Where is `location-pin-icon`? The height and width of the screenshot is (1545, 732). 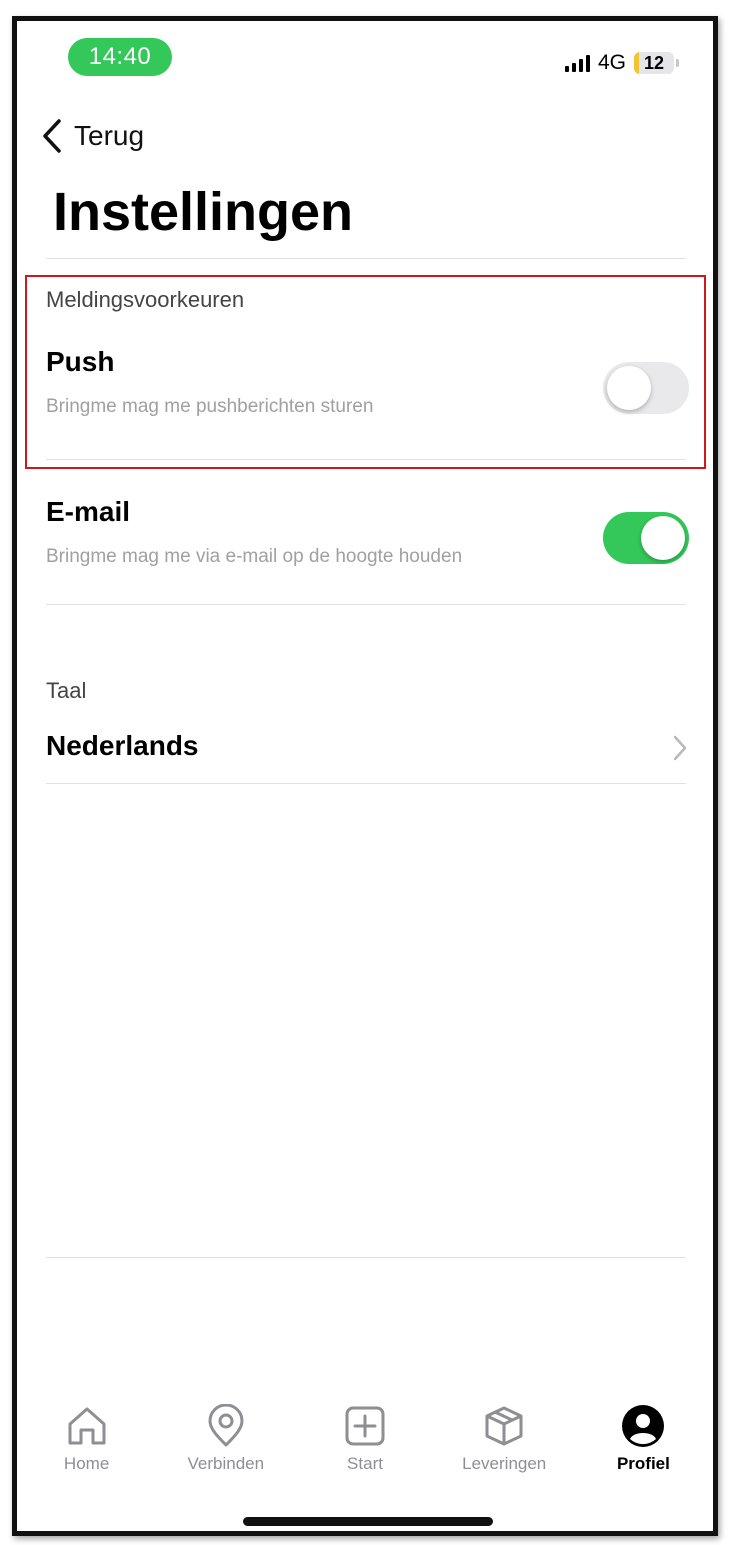 location-pin-icon is located at coordinates (226, 1425).